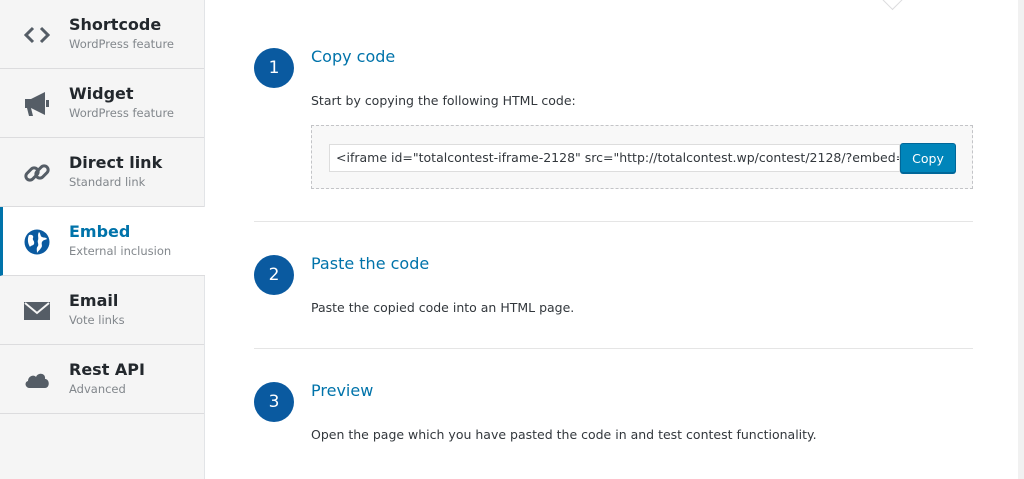 The width and height of the screenshot is (1024, 479). I want to click on sidebar-item-shortcode: Shortcode WordPress feature, so click(102, 34).